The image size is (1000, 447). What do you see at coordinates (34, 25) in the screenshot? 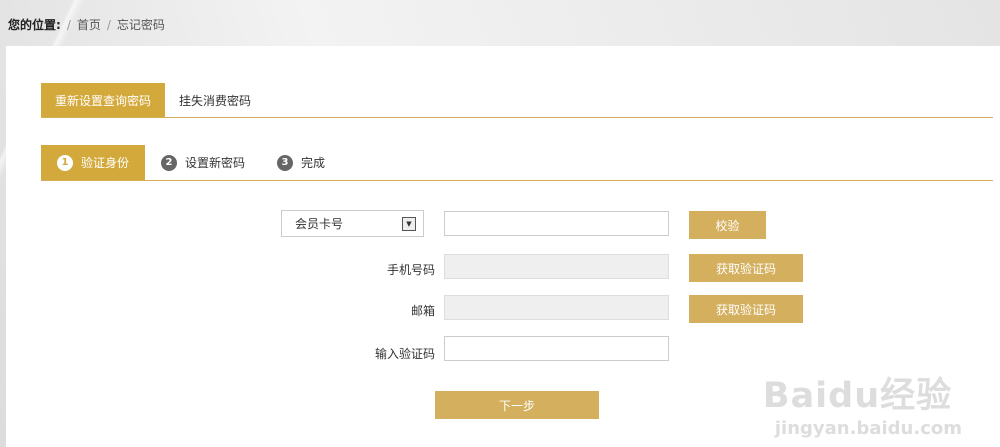
I see `breadcrumb-lead: 您的位置:` at bounding box center [34, 25].